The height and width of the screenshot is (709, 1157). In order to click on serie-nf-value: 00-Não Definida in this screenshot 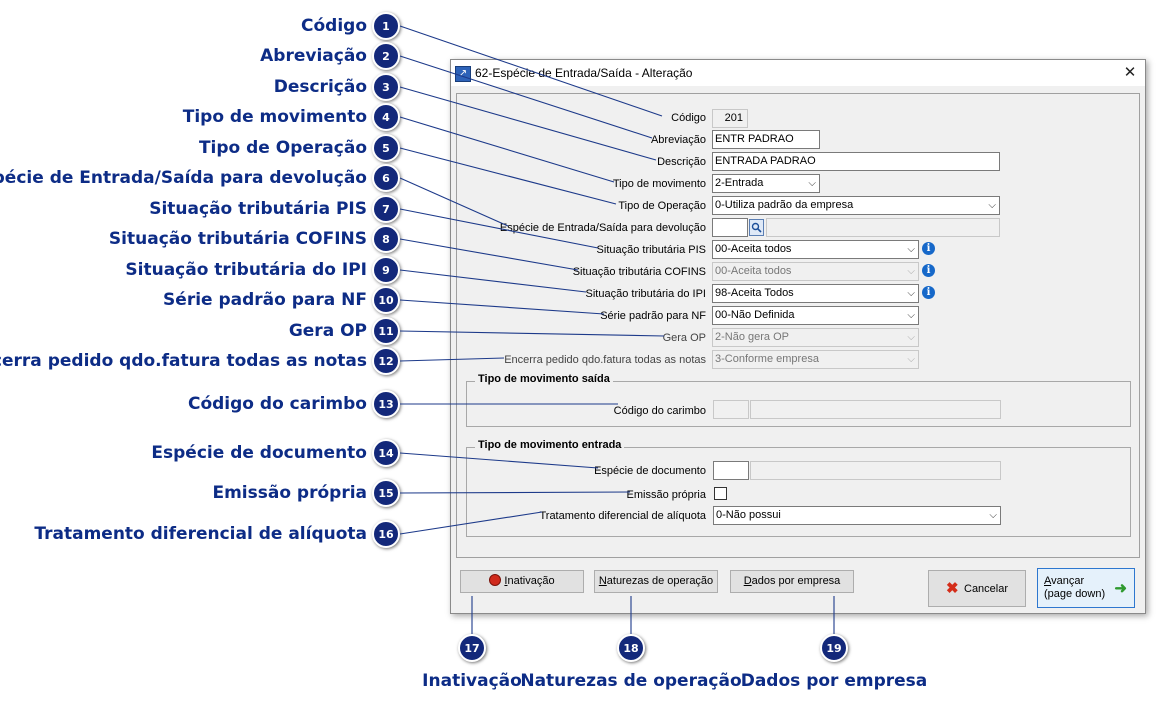, I will do `click(755, 315)`.